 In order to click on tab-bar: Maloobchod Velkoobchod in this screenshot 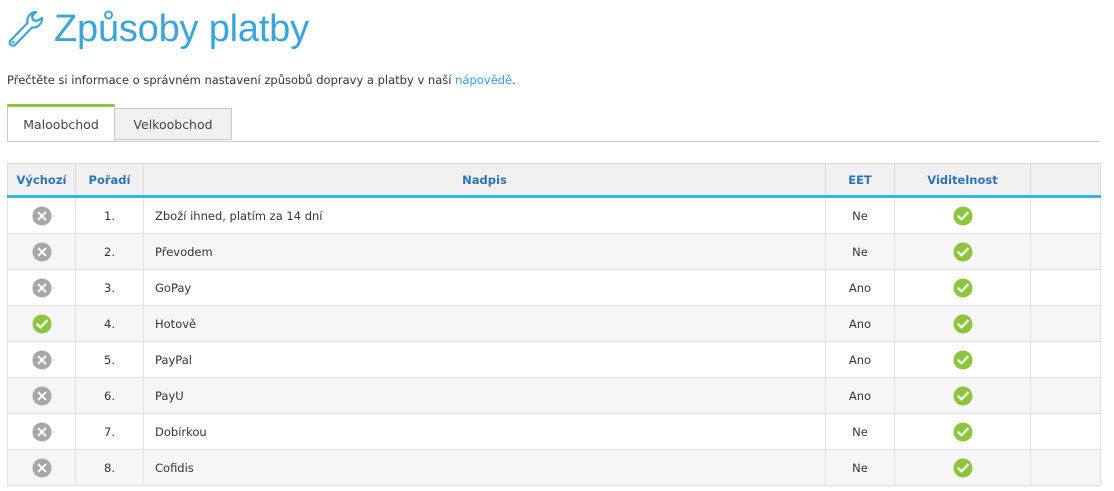, I will do `click(553, 123)`.